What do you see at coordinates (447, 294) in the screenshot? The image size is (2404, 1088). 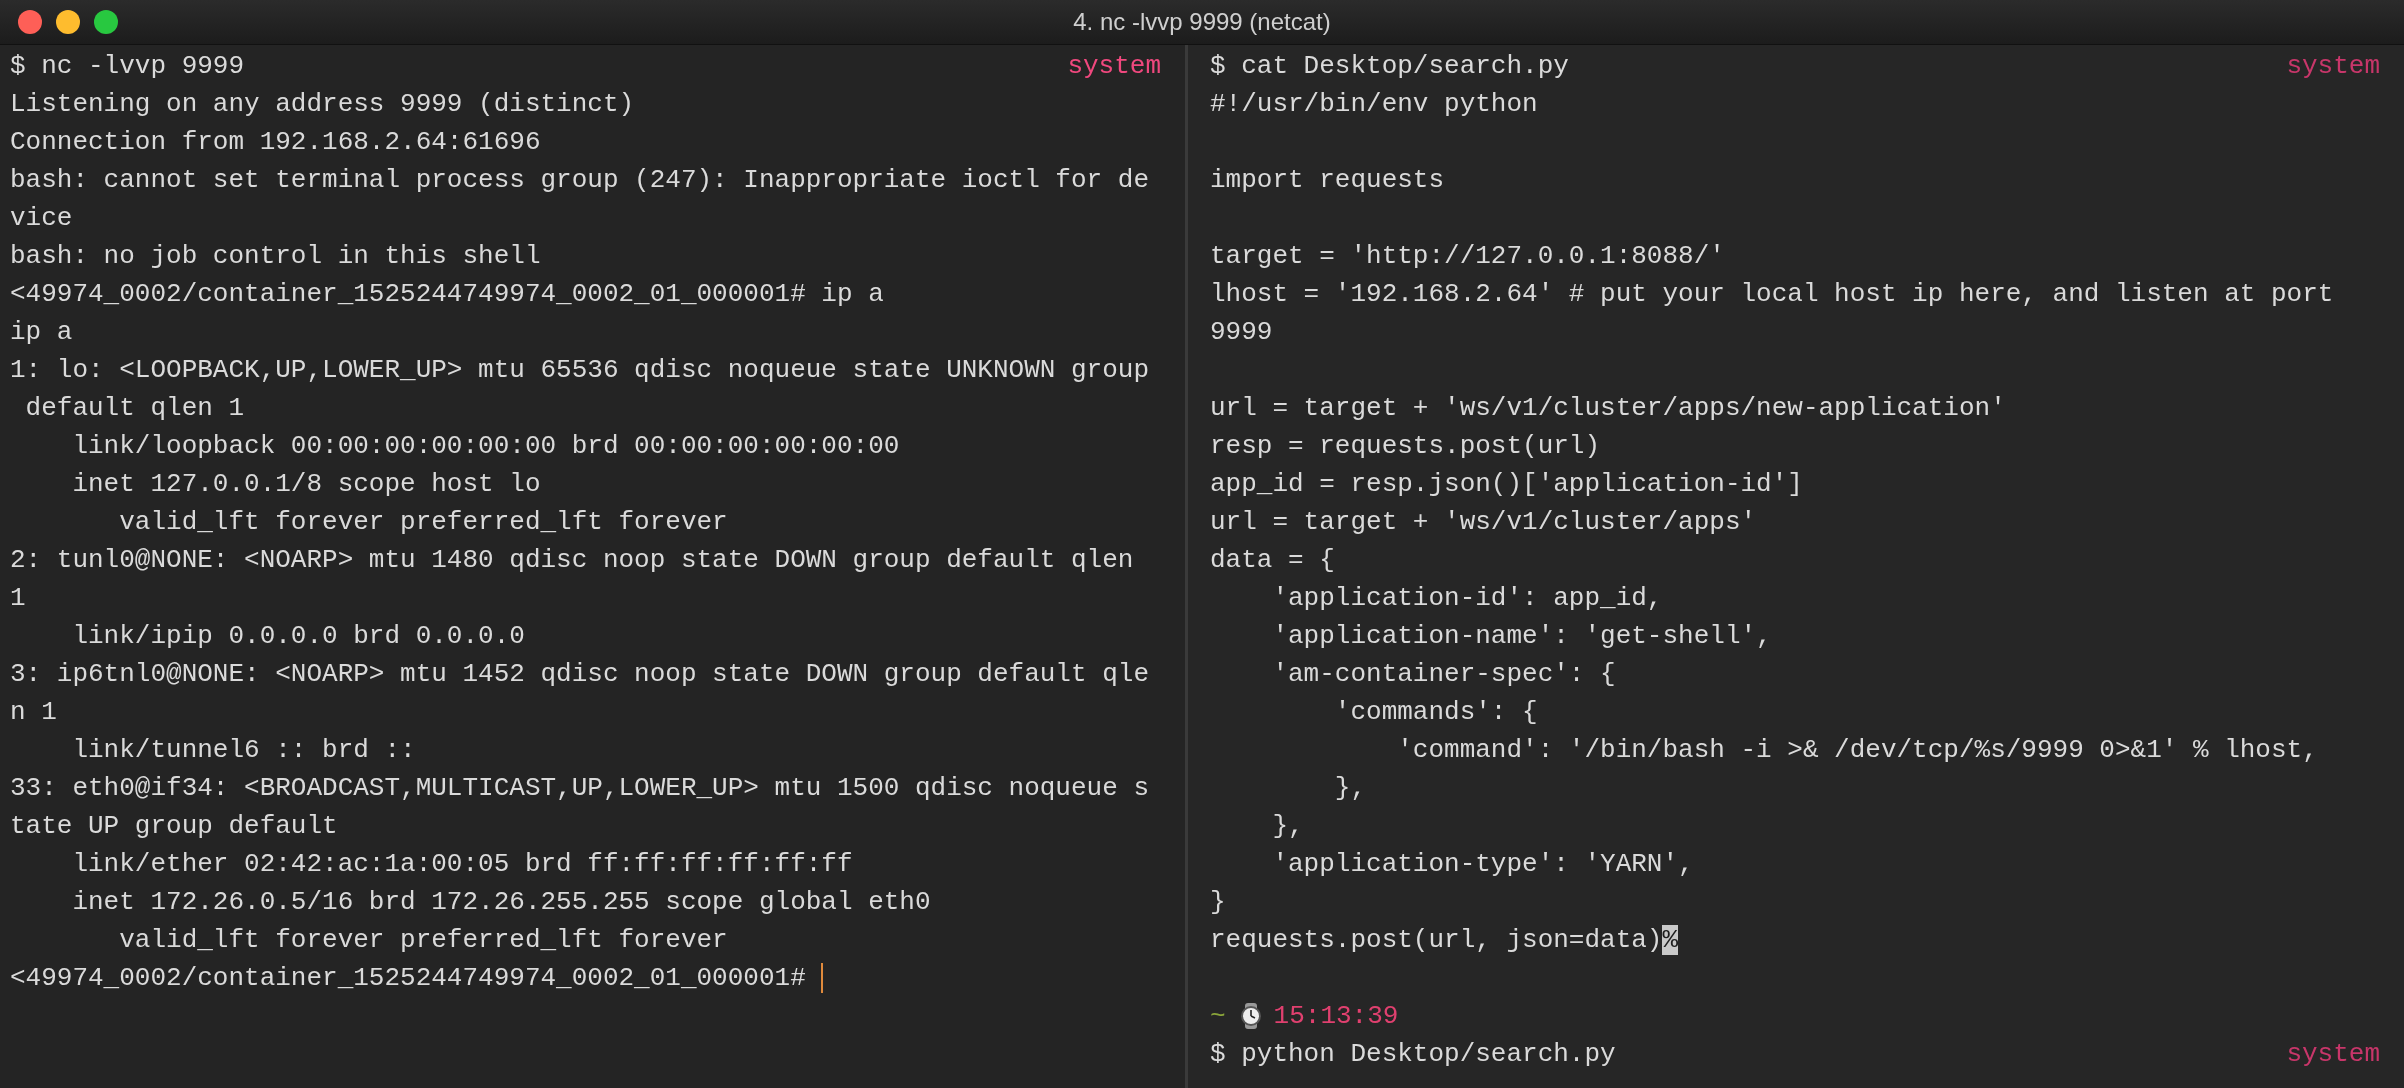 I see `terminal-line: <49974_0002/container_1525244749974_0002_01_000001# ip a` at bounding box center [447, 294].